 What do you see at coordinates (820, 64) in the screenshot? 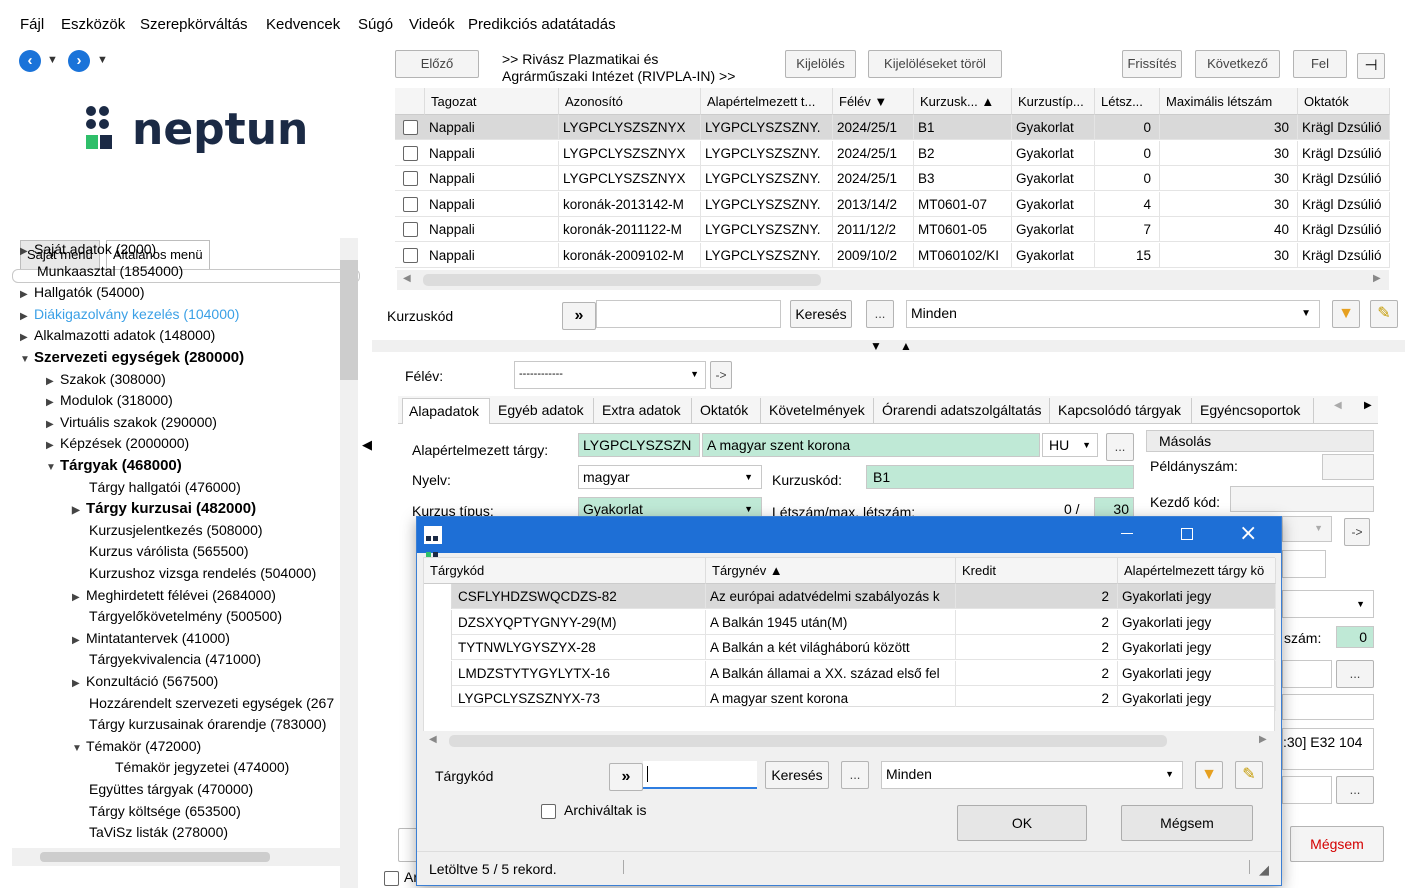
I see `select-button: Kijelölés` at bounding box center [820, 64].